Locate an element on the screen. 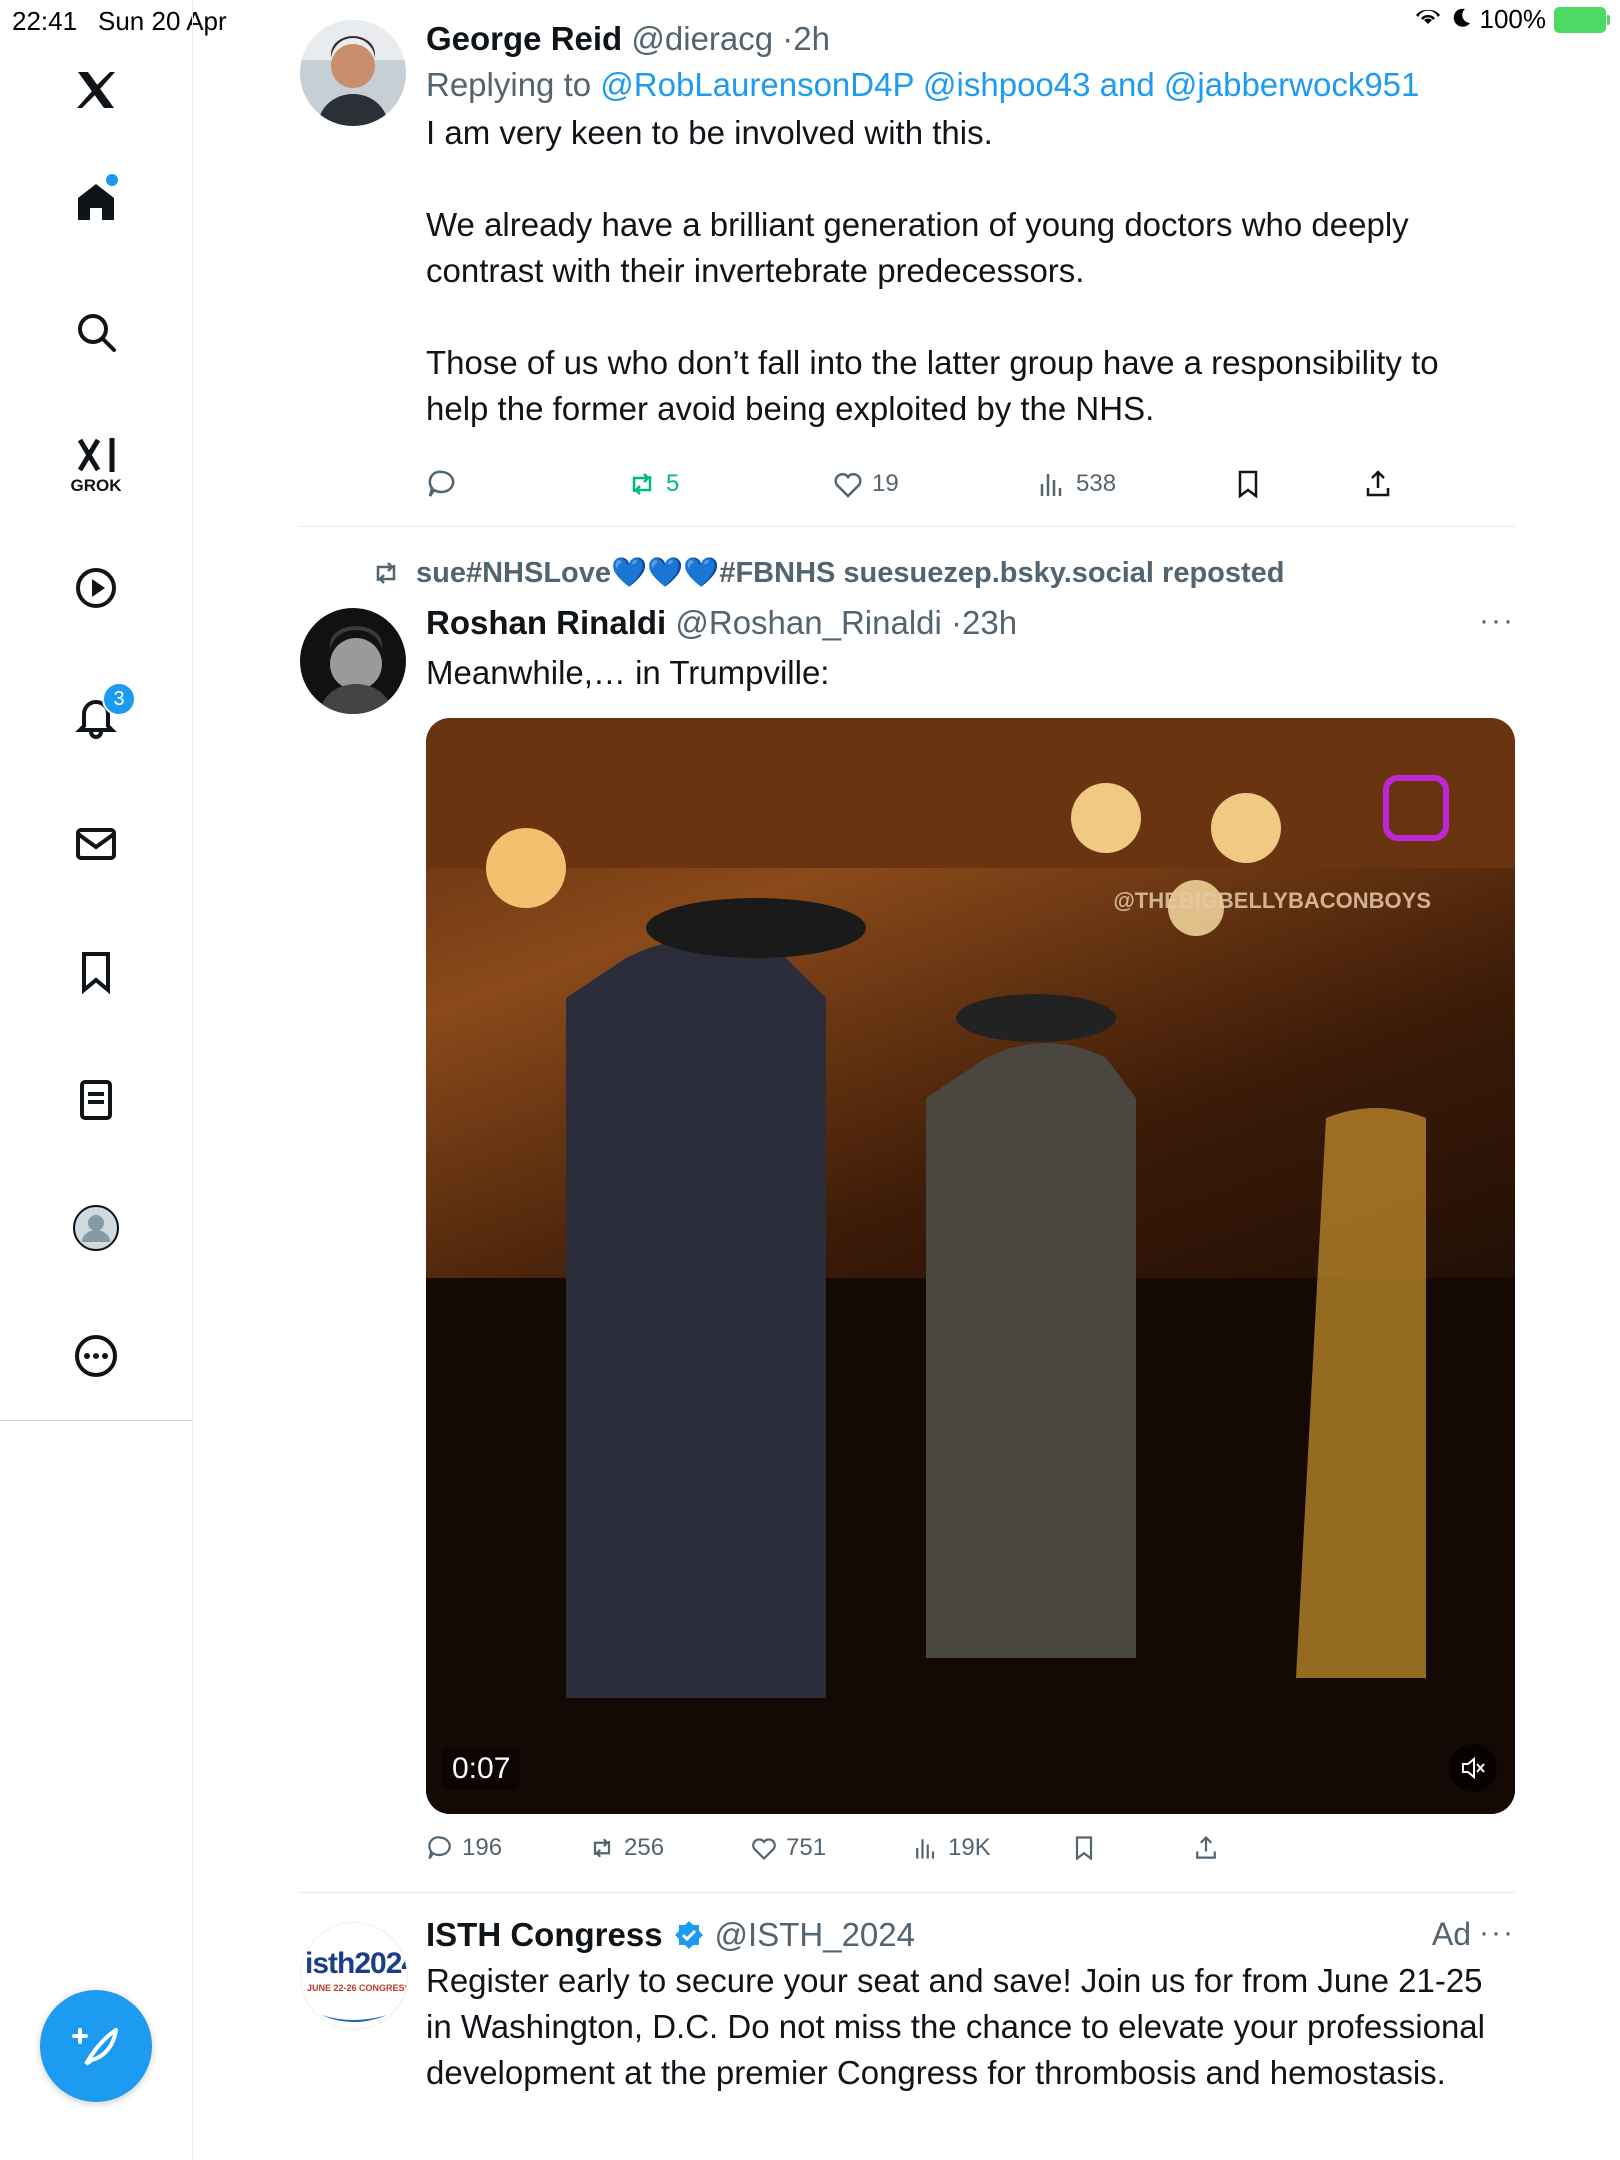 The height and width of the screenshot is (2160, 1620). repost-button: 5 is located at coordinates (652, 484).